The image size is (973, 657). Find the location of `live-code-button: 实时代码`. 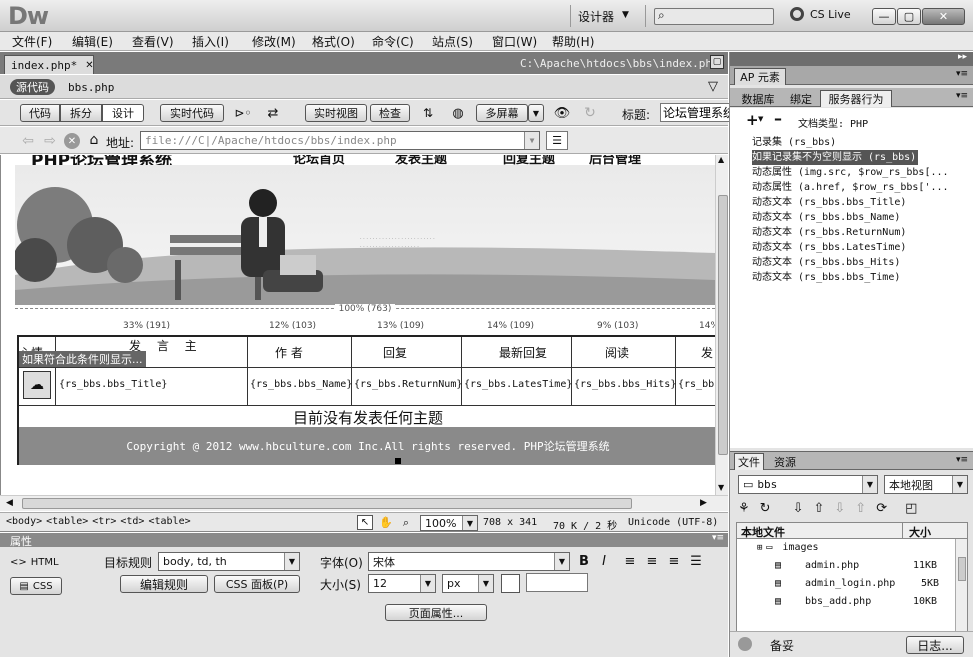

live-code-button: 实时代码 is located at coordinates (192, 113).